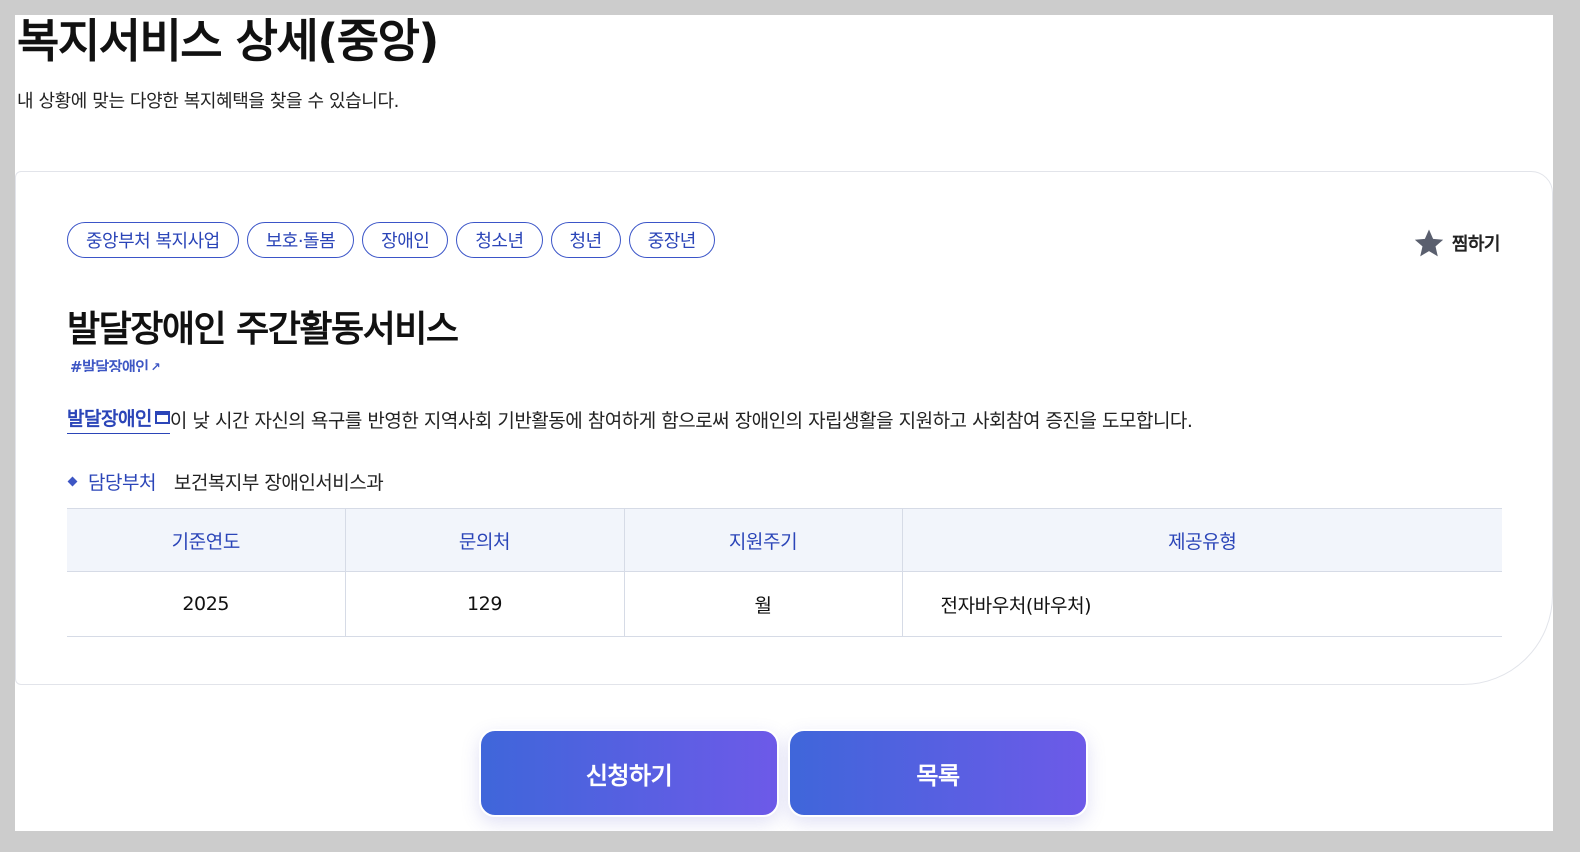 The height and width of the screenshot is (852, 1580). What do you see at coordinates (1202, 540) in the screenshot?
I see `header-provision-type: 제공유형` at bounding box center [1202, 540].